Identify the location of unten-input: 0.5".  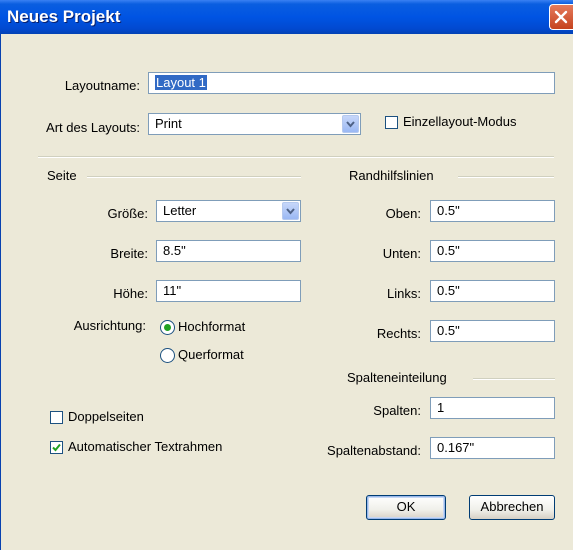
(492, 251).